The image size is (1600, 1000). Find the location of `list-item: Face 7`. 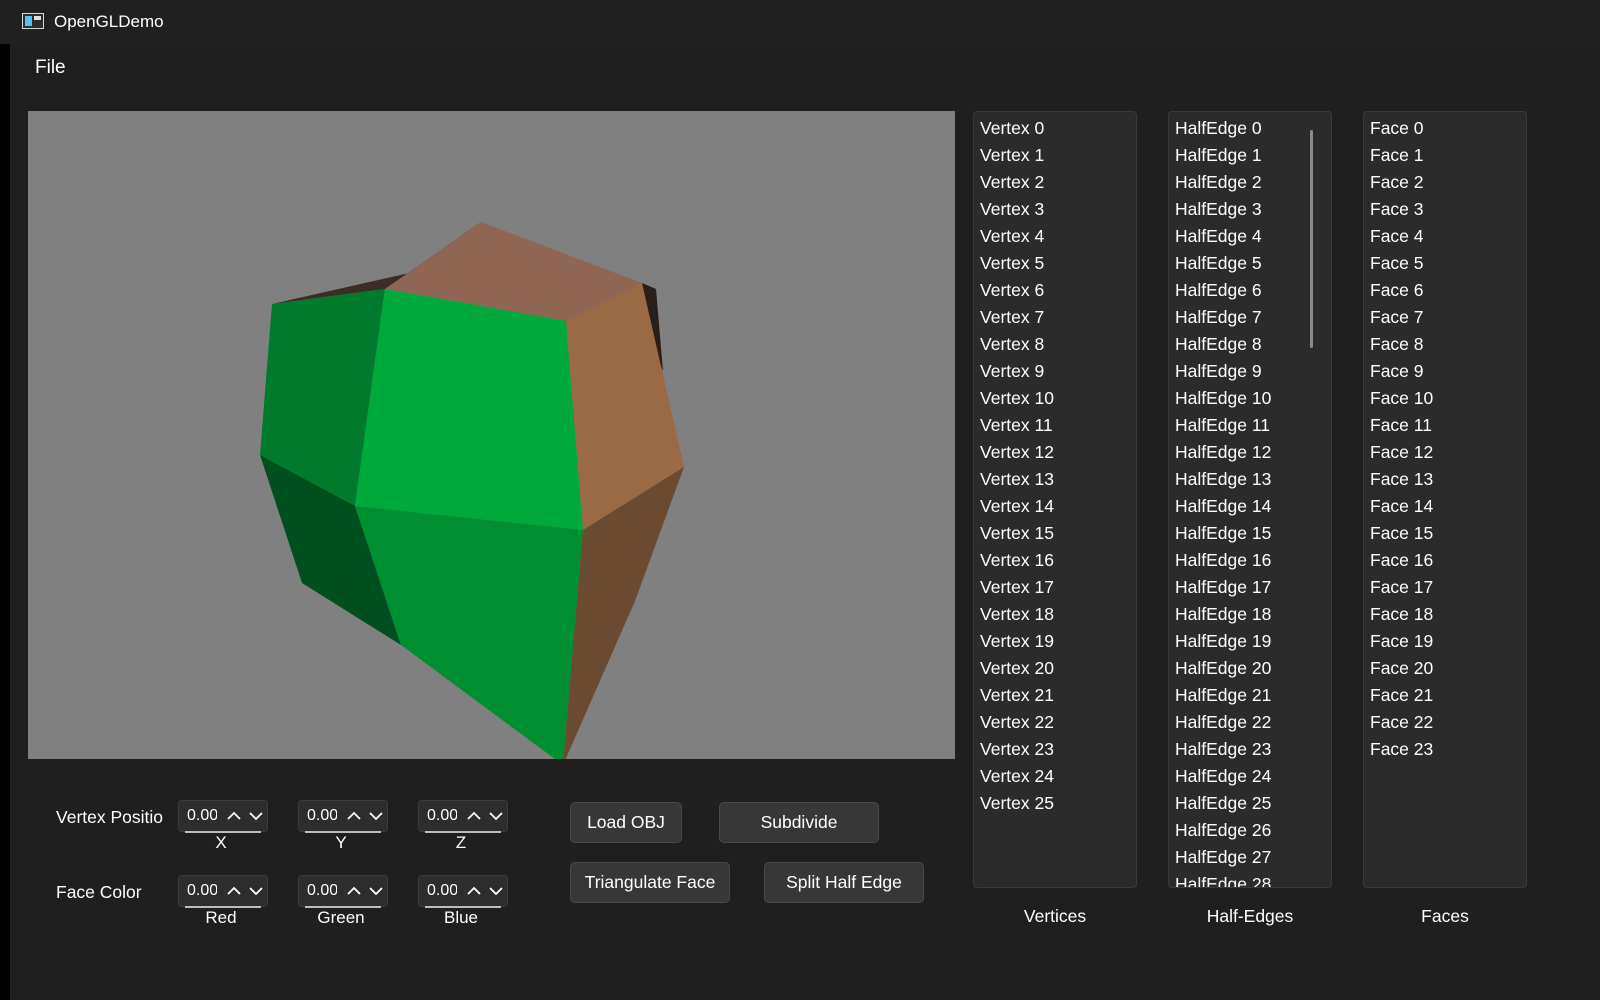

list-item: Face 7 is located at coordinates (1445, 317).